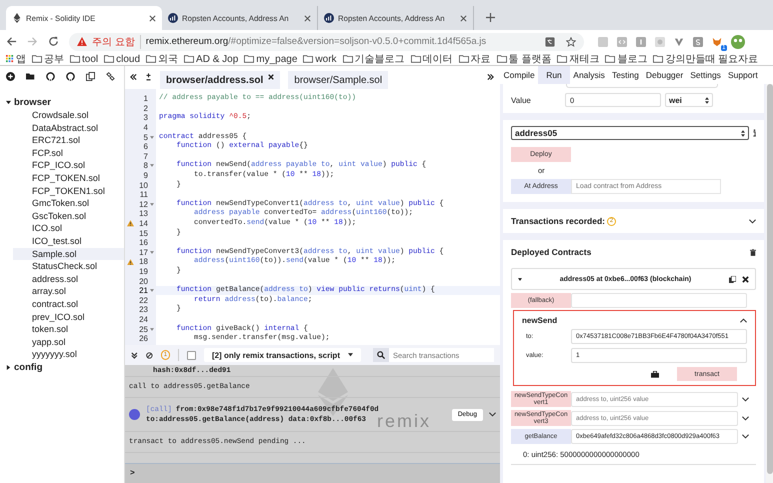  What do you see at coordinates (28, 367) in the screenshot?
I see `folder-name: config` at bounding box center [28, 367].